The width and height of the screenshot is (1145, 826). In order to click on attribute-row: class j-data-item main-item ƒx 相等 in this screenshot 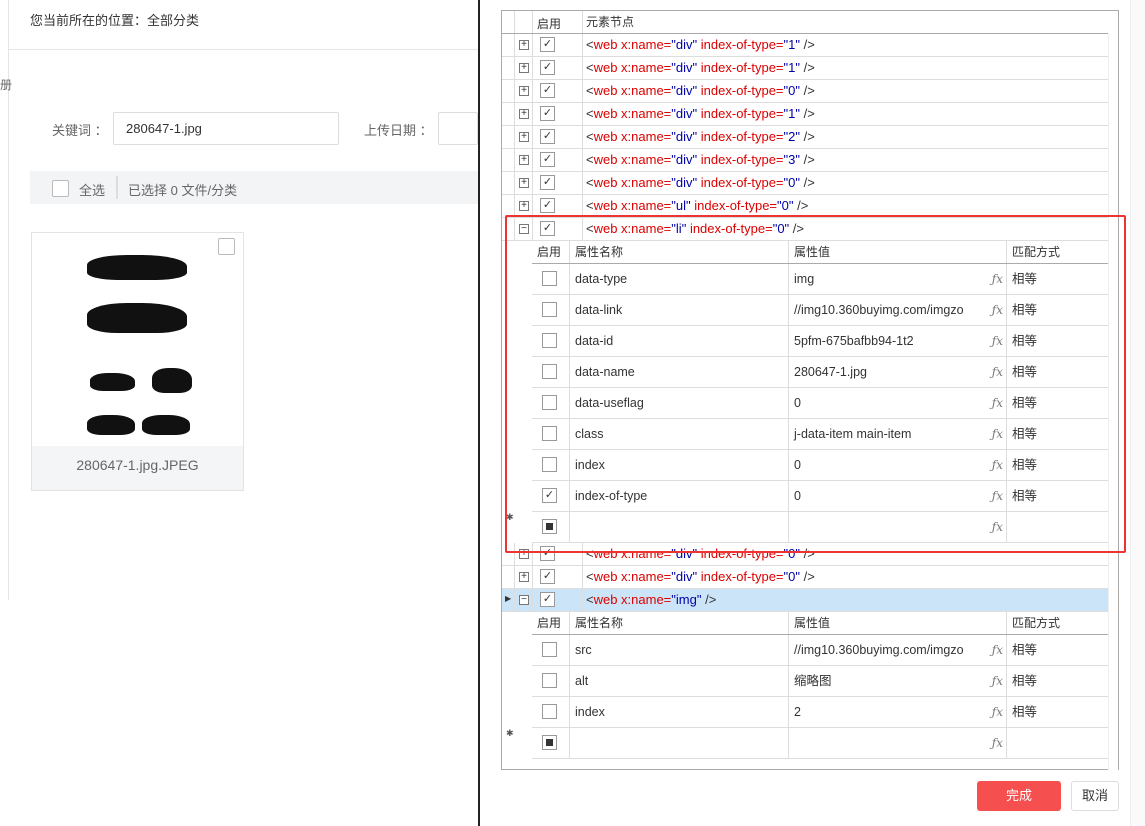, I will do `click(820, 434)`.